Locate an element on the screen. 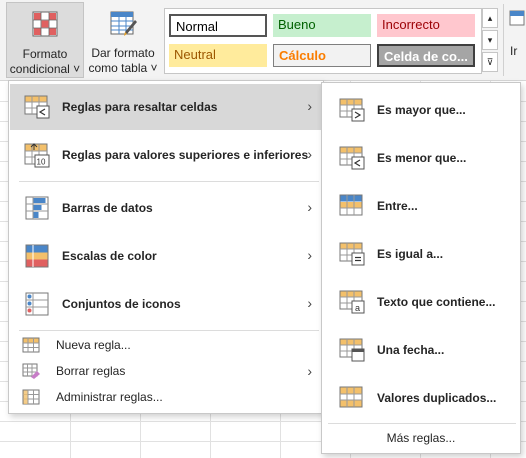 The image size is (526, 458). highlight-cells-rules-icon is located at coordinates (37, 107).